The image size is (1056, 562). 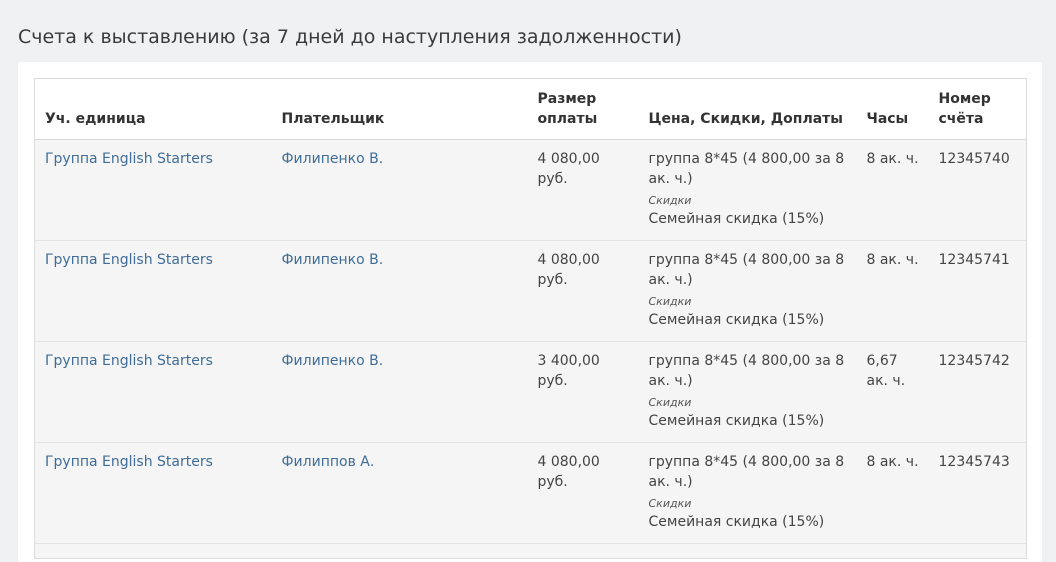 I want to click on cell-amount: 3 400,00 руб., so click(x=583, y=392).